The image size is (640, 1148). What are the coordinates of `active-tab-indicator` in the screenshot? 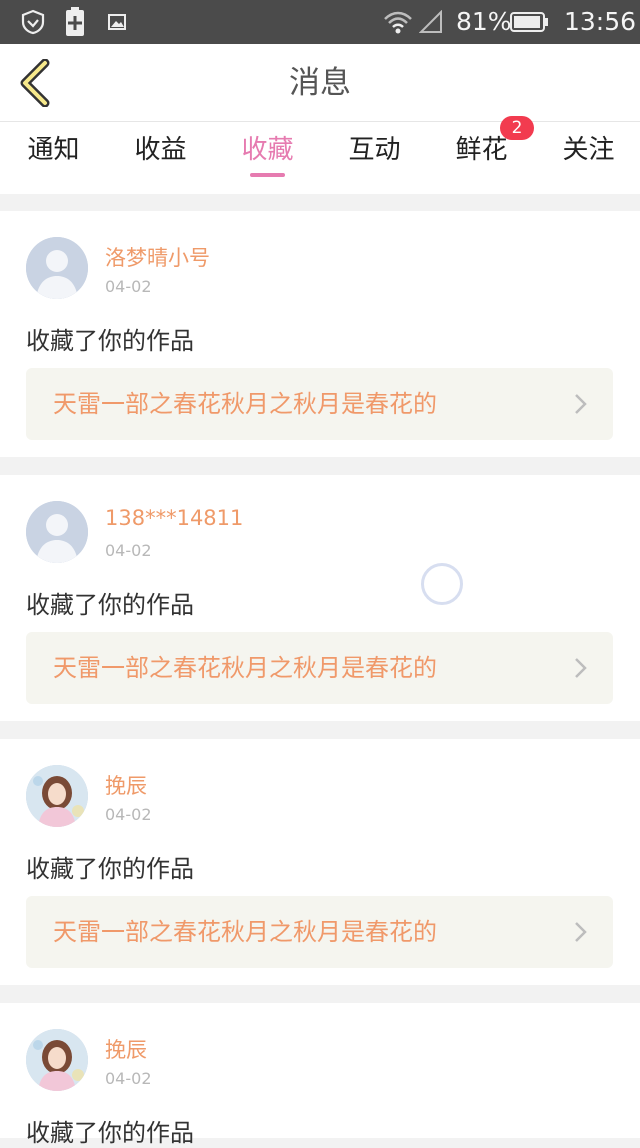 It's located at (267, 175).